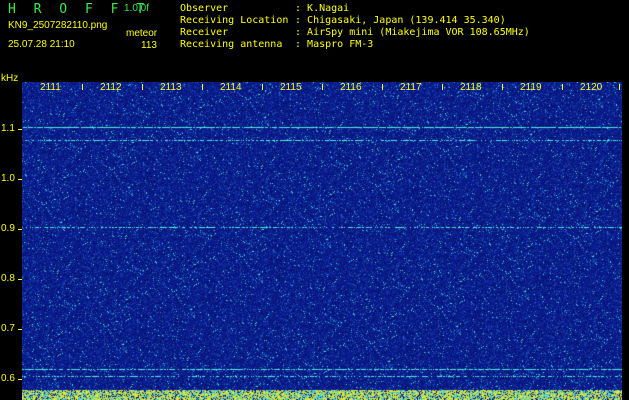 The height and width of the screenshot is (400, 629). Describe the element at coordinates (591, 87) in the screenshot. I see `x-tick-label: 2120` at that location.